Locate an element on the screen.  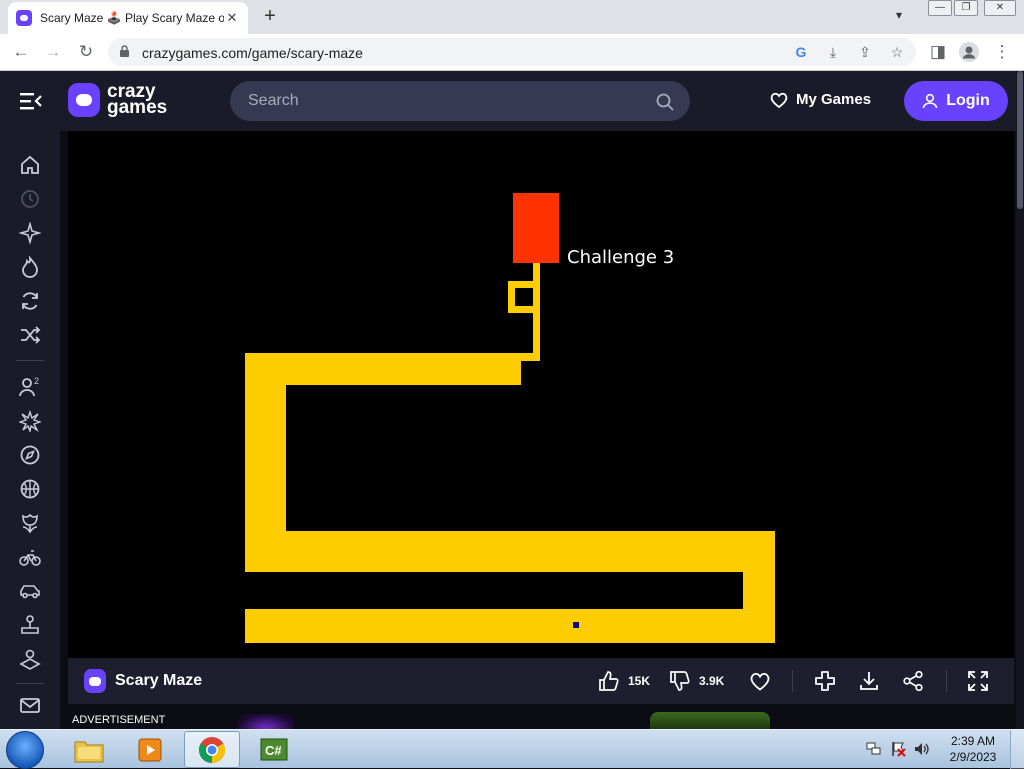
download-button is located at coordinates (873, 681).